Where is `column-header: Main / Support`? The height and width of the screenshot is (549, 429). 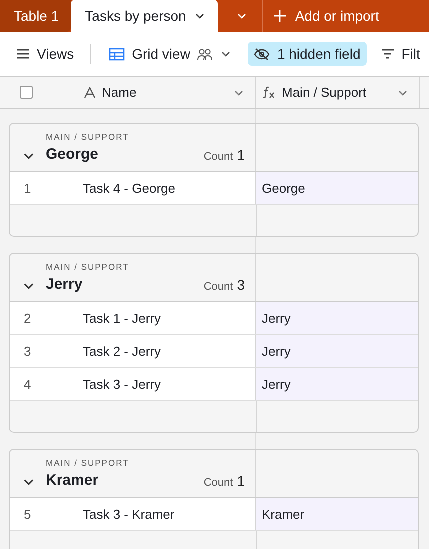 column-header: Main / Support is located at coordinates (338, 92).